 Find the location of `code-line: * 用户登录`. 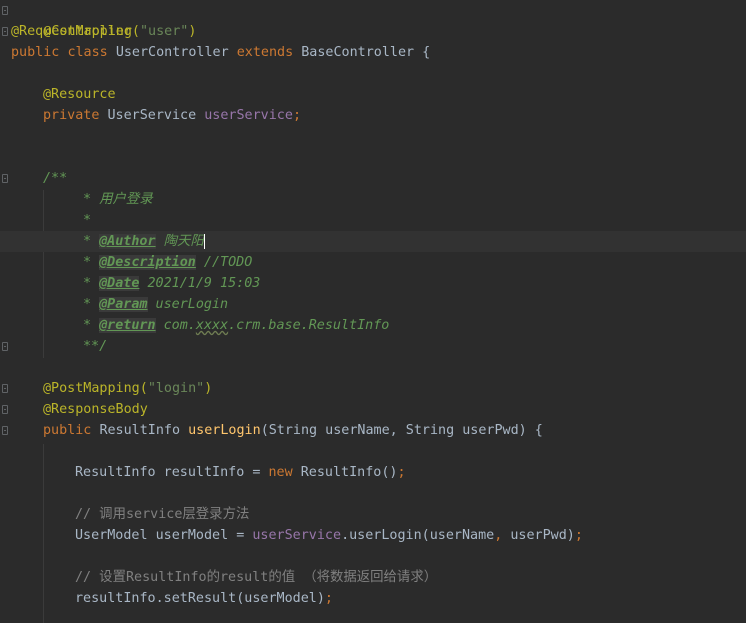

code-line: * 用户登录 is located at coordinates (118, 199).